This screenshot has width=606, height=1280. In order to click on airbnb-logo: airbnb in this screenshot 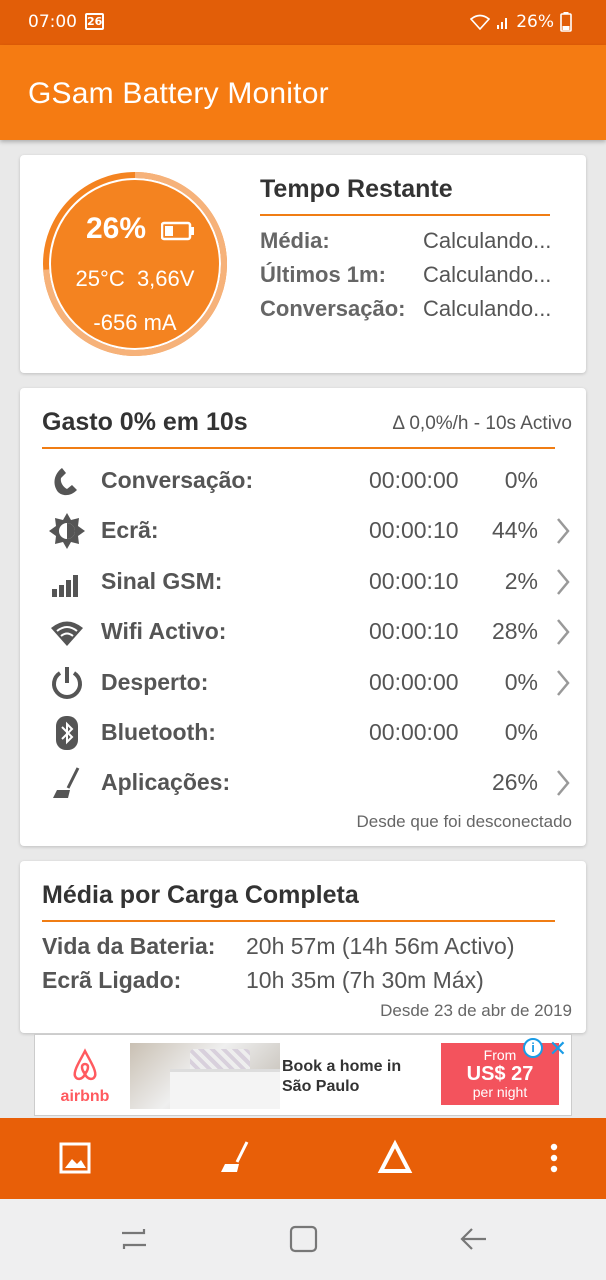, I will do `click(85, 1076)`.